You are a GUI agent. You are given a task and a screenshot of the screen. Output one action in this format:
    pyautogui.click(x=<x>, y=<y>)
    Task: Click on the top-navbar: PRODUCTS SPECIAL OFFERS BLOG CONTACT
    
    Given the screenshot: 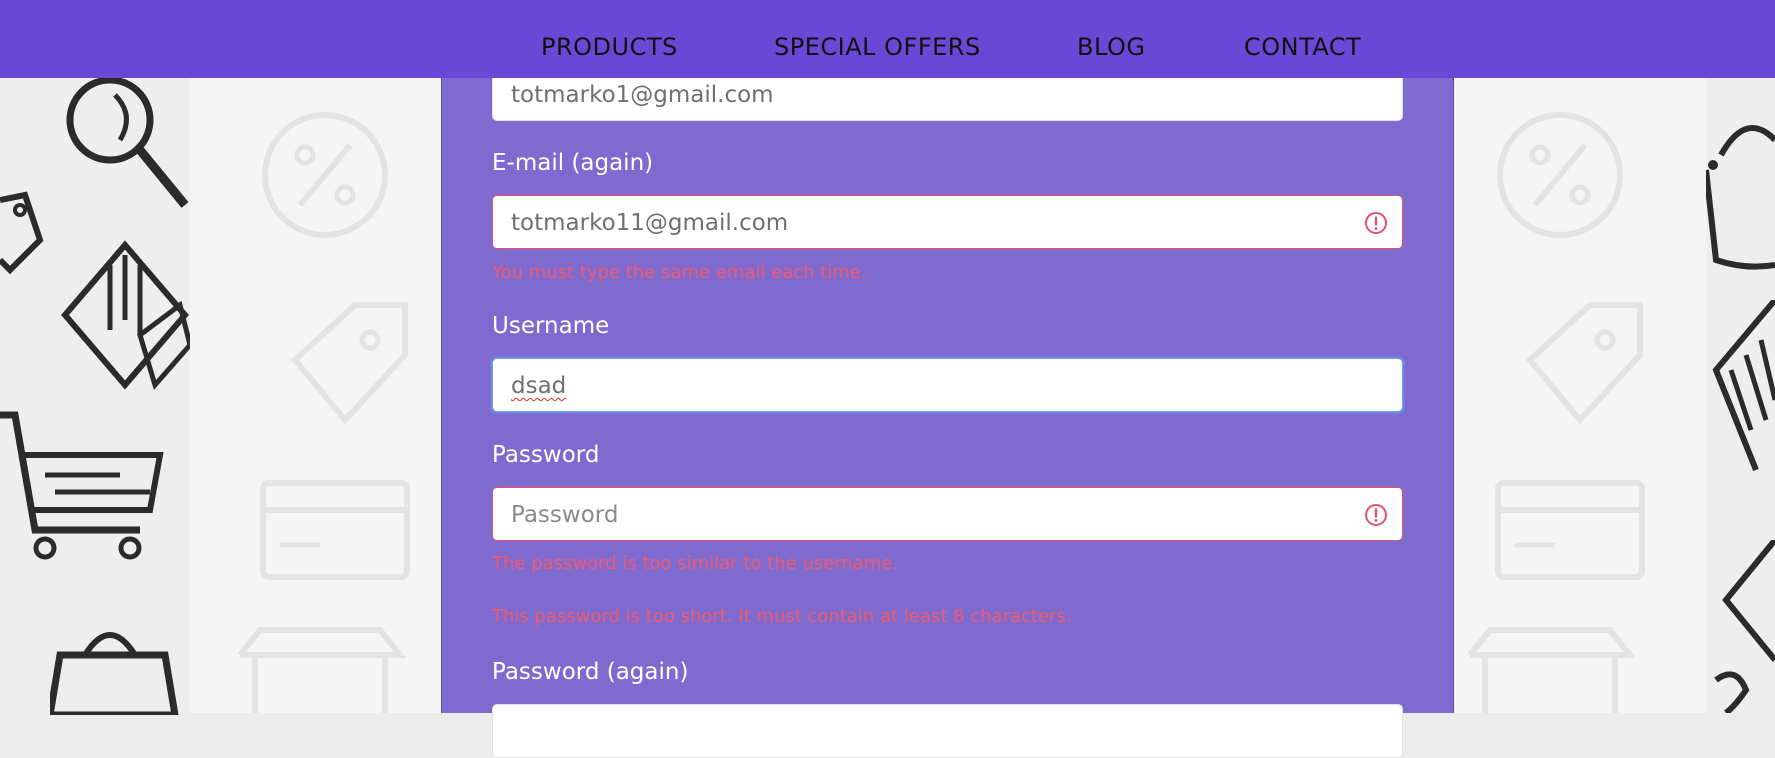 What is the action you would take?
    pyautogui.click(x=887, y=39)
    